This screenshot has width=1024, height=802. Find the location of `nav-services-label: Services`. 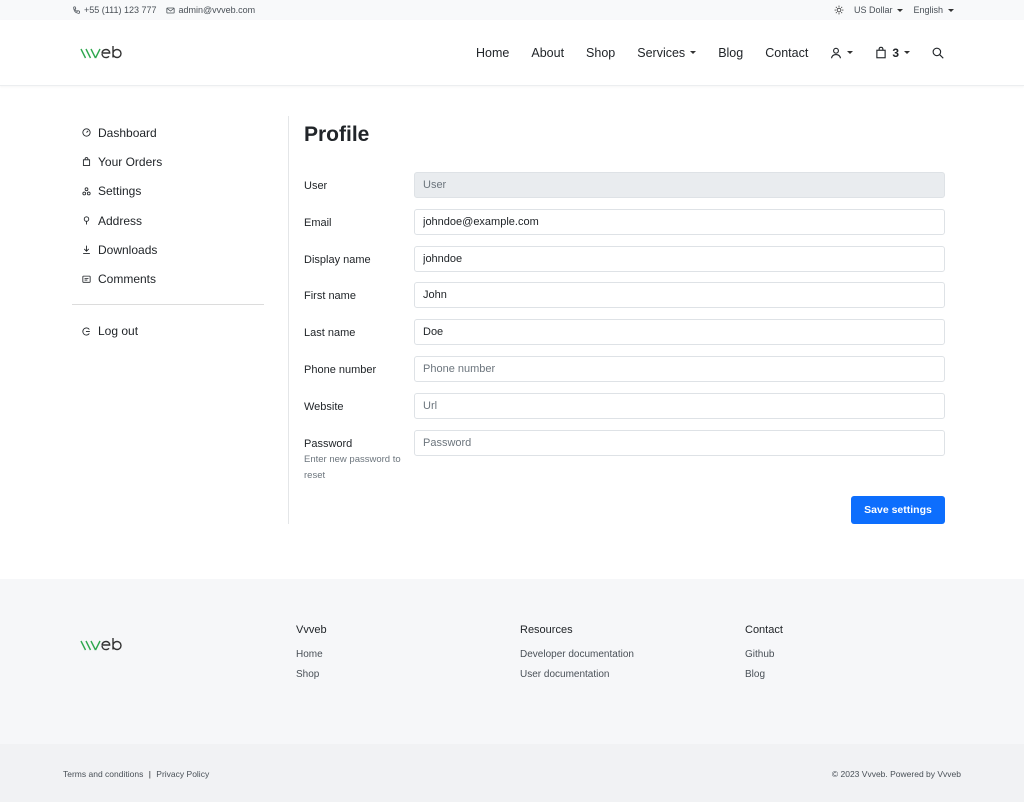

nav-services-label: Services is located at coordinates (661, 52).